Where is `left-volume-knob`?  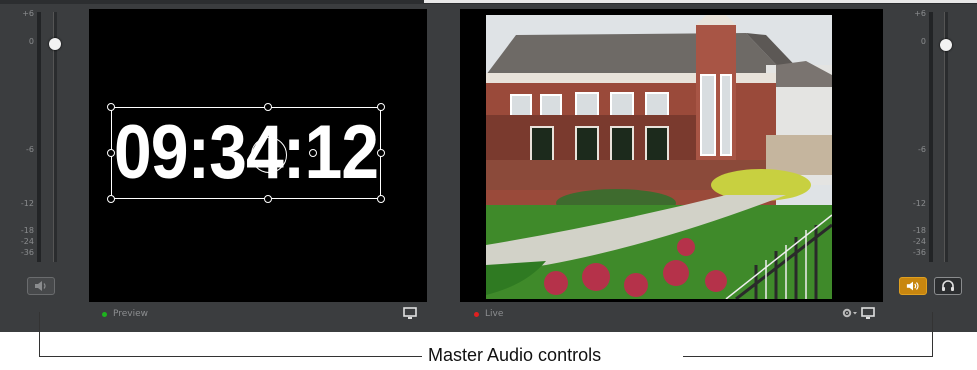 left-volume-knob is located at coordinates (55, 44).